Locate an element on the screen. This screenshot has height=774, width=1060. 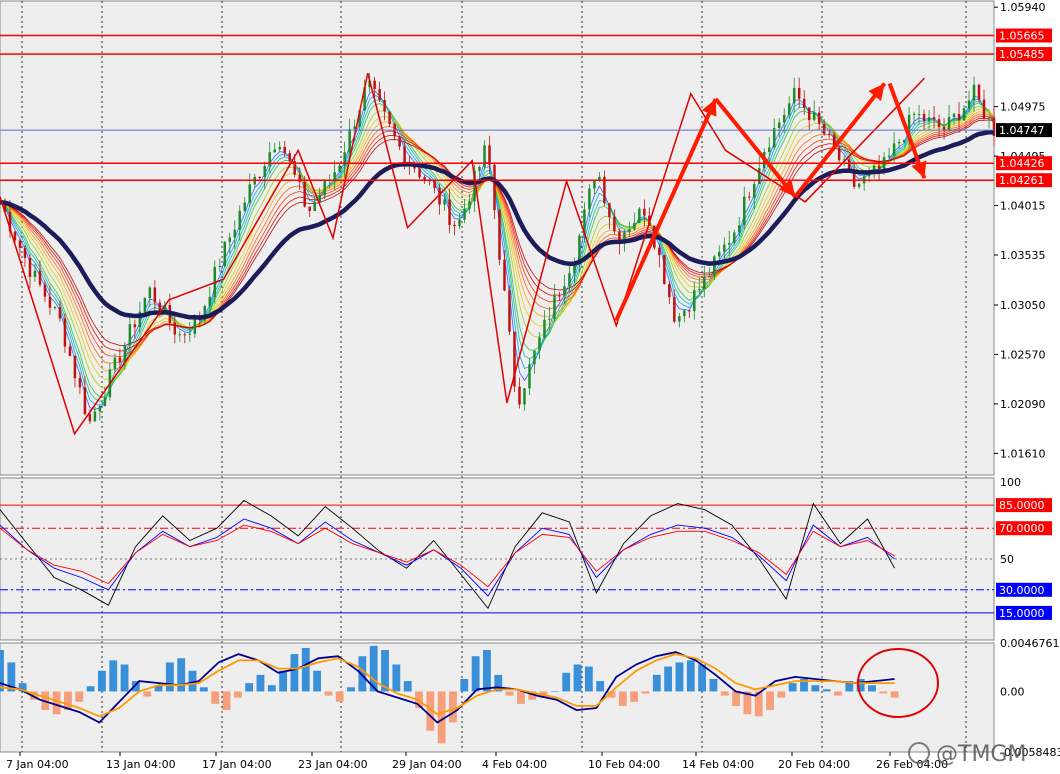
macd-tick-label: 0.00 is located at coordinates (1012, 691).